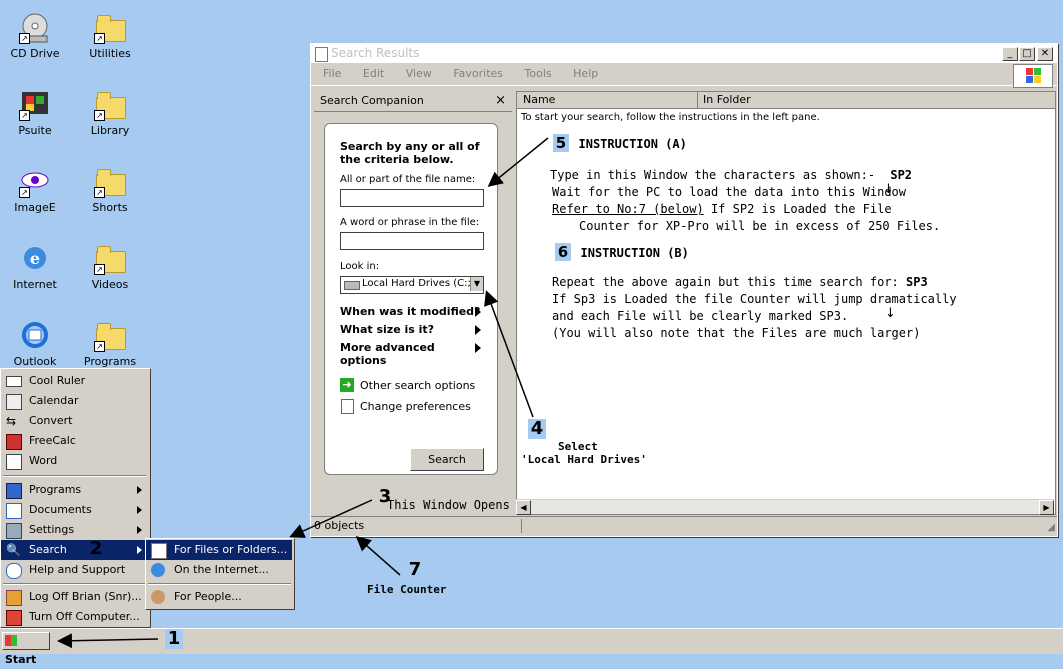 This screenshot has height=669, width=1063. I want to click on resize-grip-icon: ◢, so click(1051, 528).